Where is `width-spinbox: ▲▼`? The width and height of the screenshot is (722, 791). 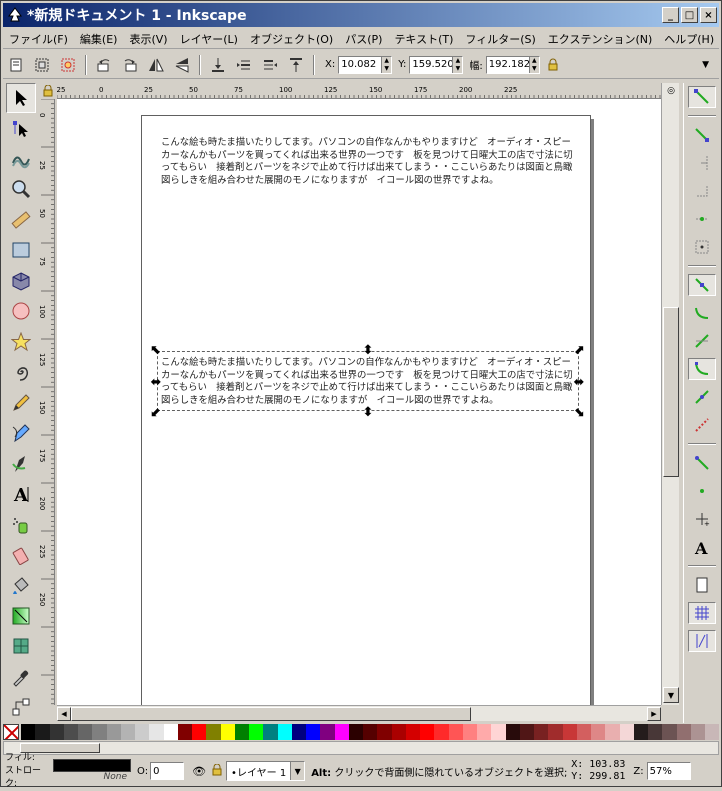 width-spinbox: ▲▼ is located at coordinates (512, 64).